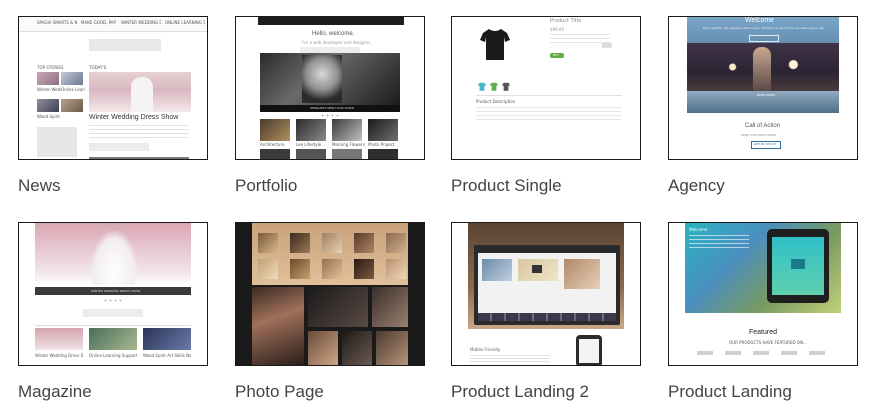  What do you see at coordinates (59, 355) in the screenshot?
I see `magazine-story-title: Winter Wedding Dress Show` at bounding box center [59, 355].